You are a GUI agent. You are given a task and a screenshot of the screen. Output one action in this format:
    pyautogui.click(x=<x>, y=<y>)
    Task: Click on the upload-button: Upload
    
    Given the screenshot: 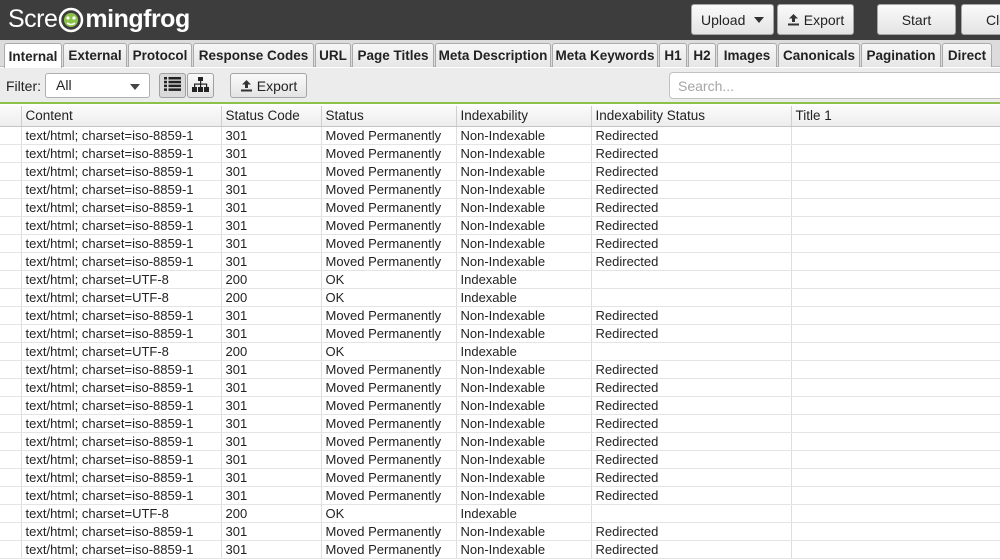 What is the action you would take?
    pyautogui.click(x=732, y=19)
    